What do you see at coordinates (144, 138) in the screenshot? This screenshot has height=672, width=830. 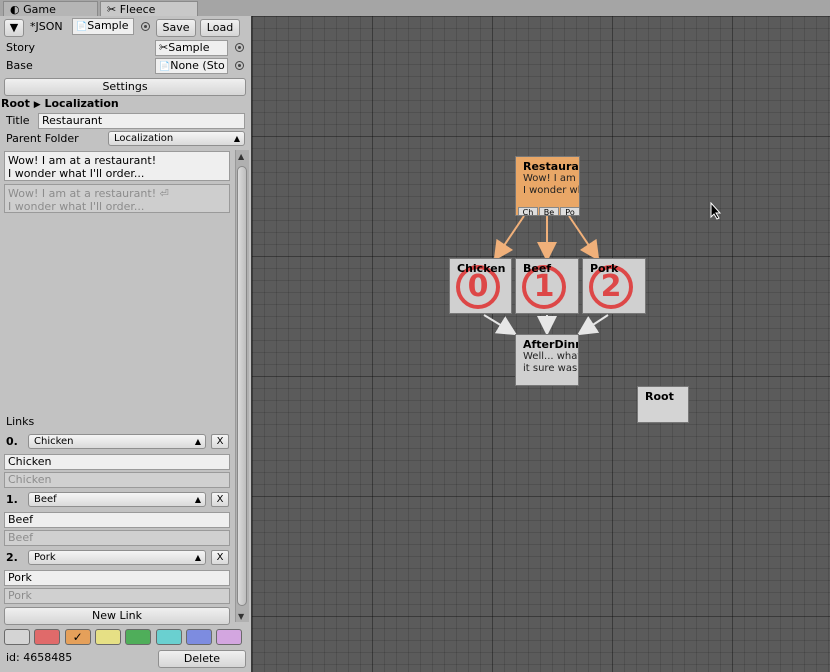 I see `parent-folder-value: Localization` at bounding box center [144, 138].